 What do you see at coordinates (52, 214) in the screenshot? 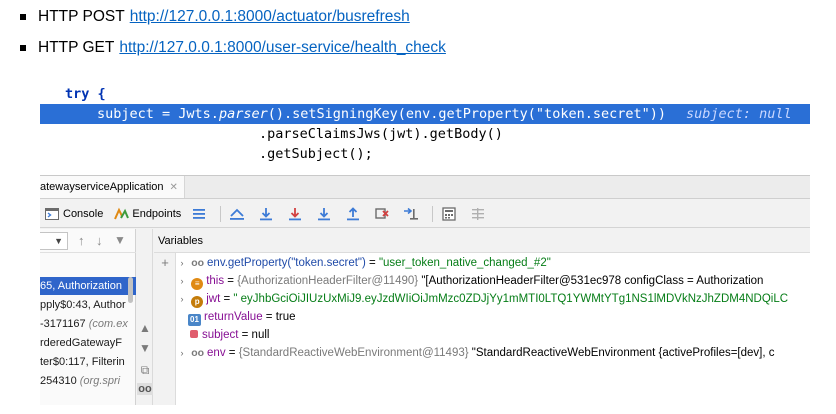
I see `console-icon` at bounding box center [52, 214].